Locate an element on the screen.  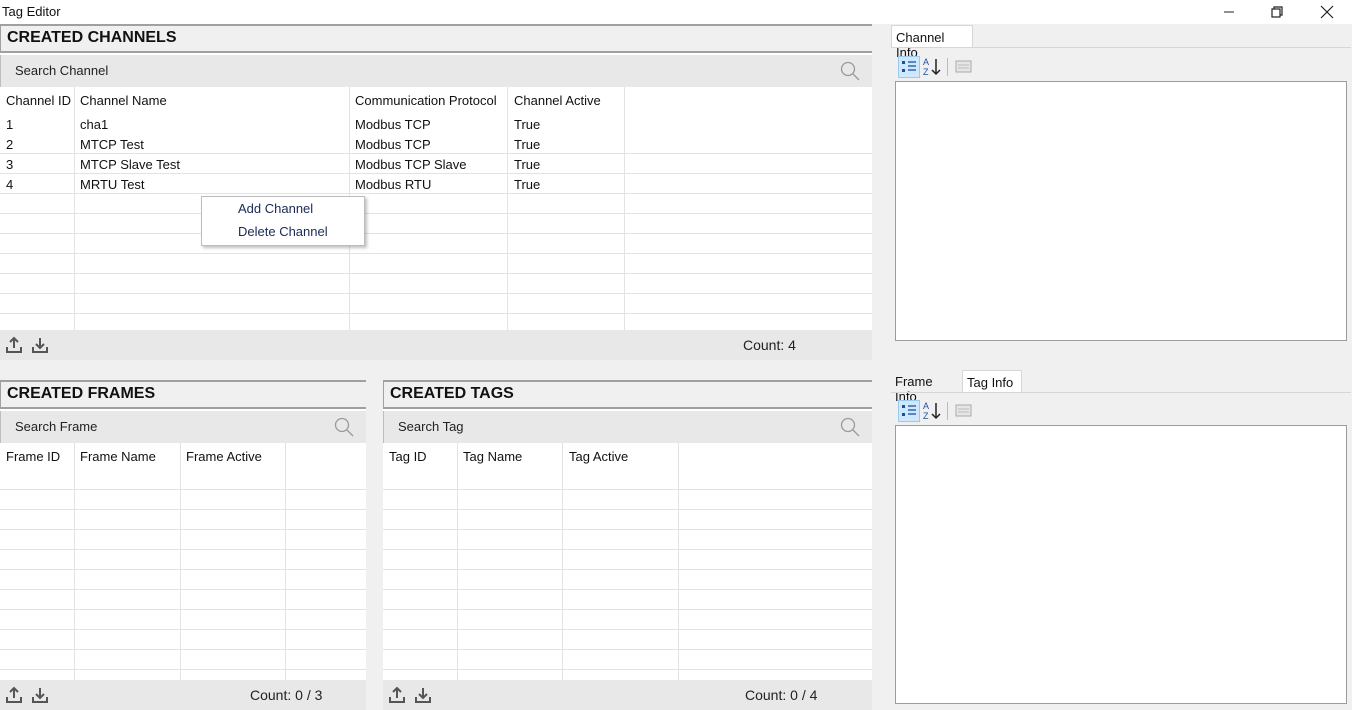
tab-channel-info: Channel Info is located at coordinates (932, 42).